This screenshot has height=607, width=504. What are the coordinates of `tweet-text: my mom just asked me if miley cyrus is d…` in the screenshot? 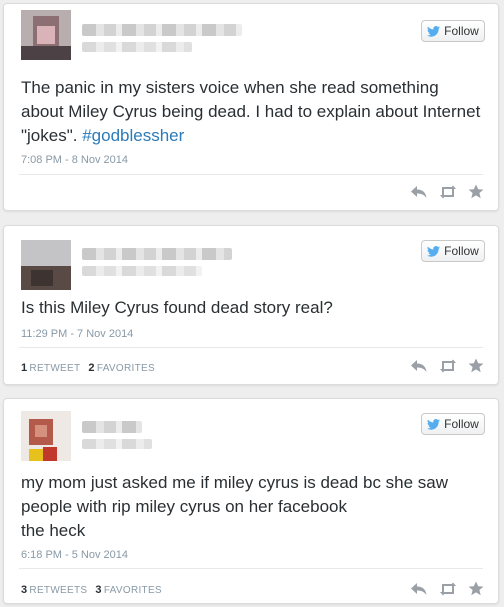 It's located at (251, 507).